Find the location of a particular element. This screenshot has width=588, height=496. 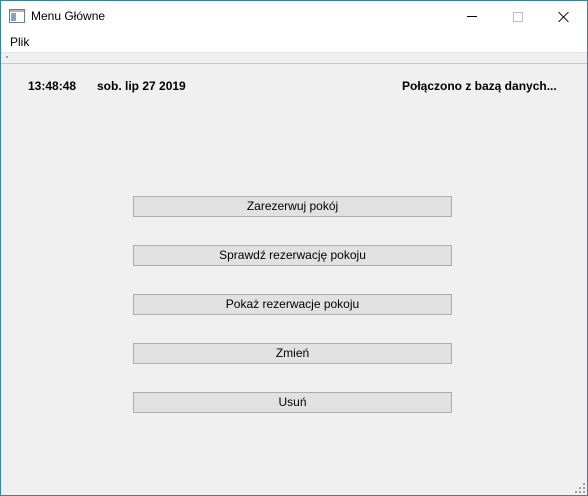

title-bar: Menu Główne is located at coordinates (294, 16).